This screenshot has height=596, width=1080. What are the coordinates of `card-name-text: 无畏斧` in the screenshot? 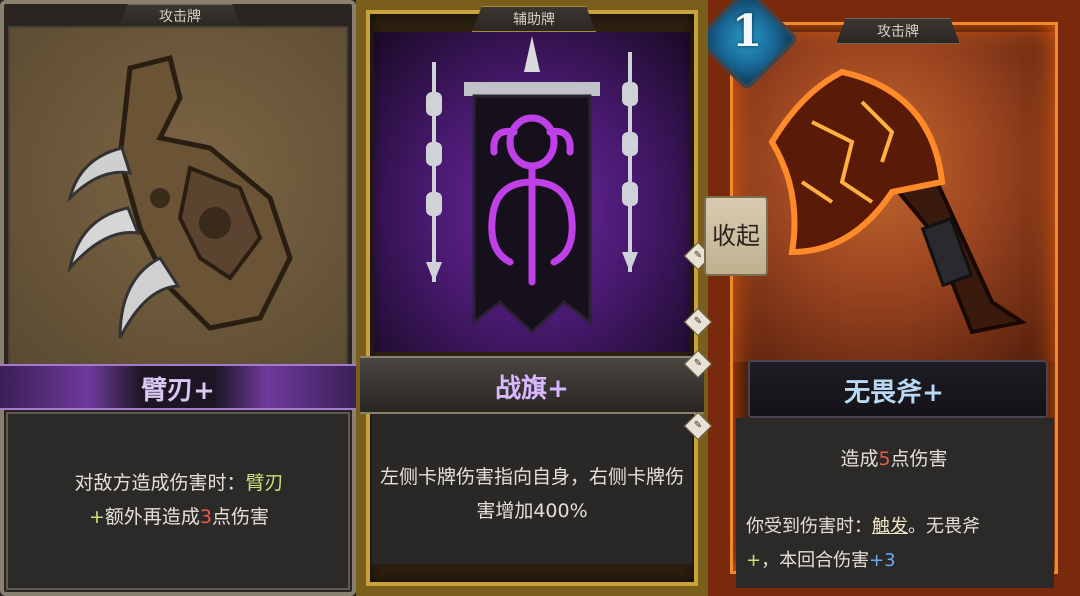 It's located at (883, 393).